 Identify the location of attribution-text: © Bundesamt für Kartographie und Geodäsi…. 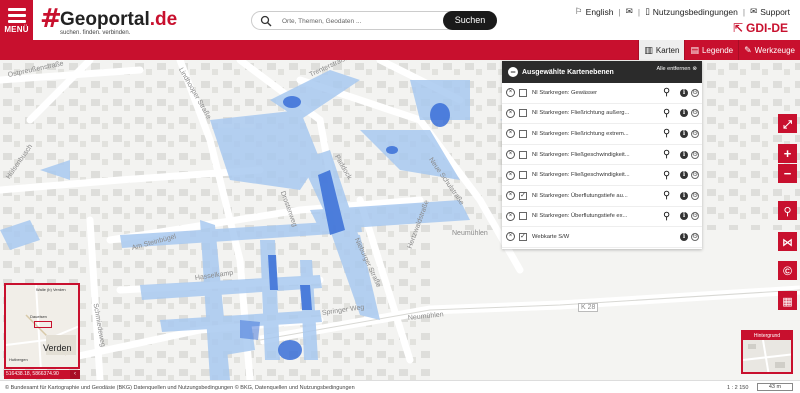
(180, 388).